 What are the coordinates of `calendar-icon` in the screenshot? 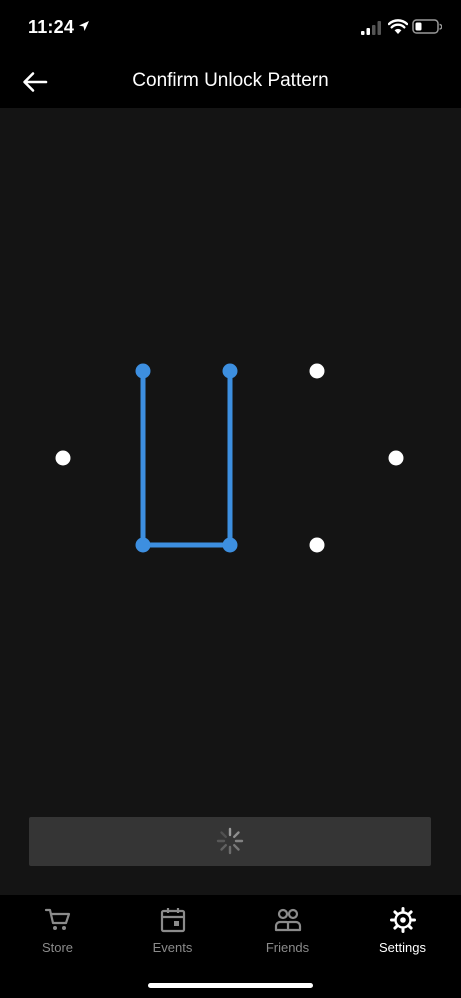 It's located at (173, 920).